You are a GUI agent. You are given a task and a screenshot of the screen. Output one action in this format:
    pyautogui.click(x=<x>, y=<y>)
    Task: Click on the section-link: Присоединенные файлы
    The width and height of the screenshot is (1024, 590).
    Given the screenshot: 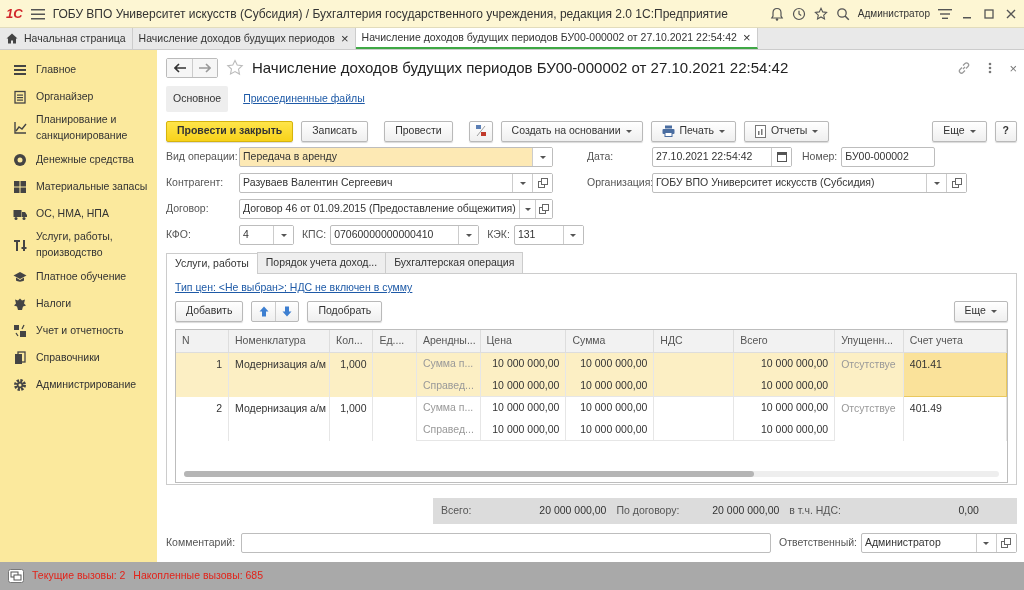 What is the action you would take?
    pyautogui.click(x=304, y=99)
    